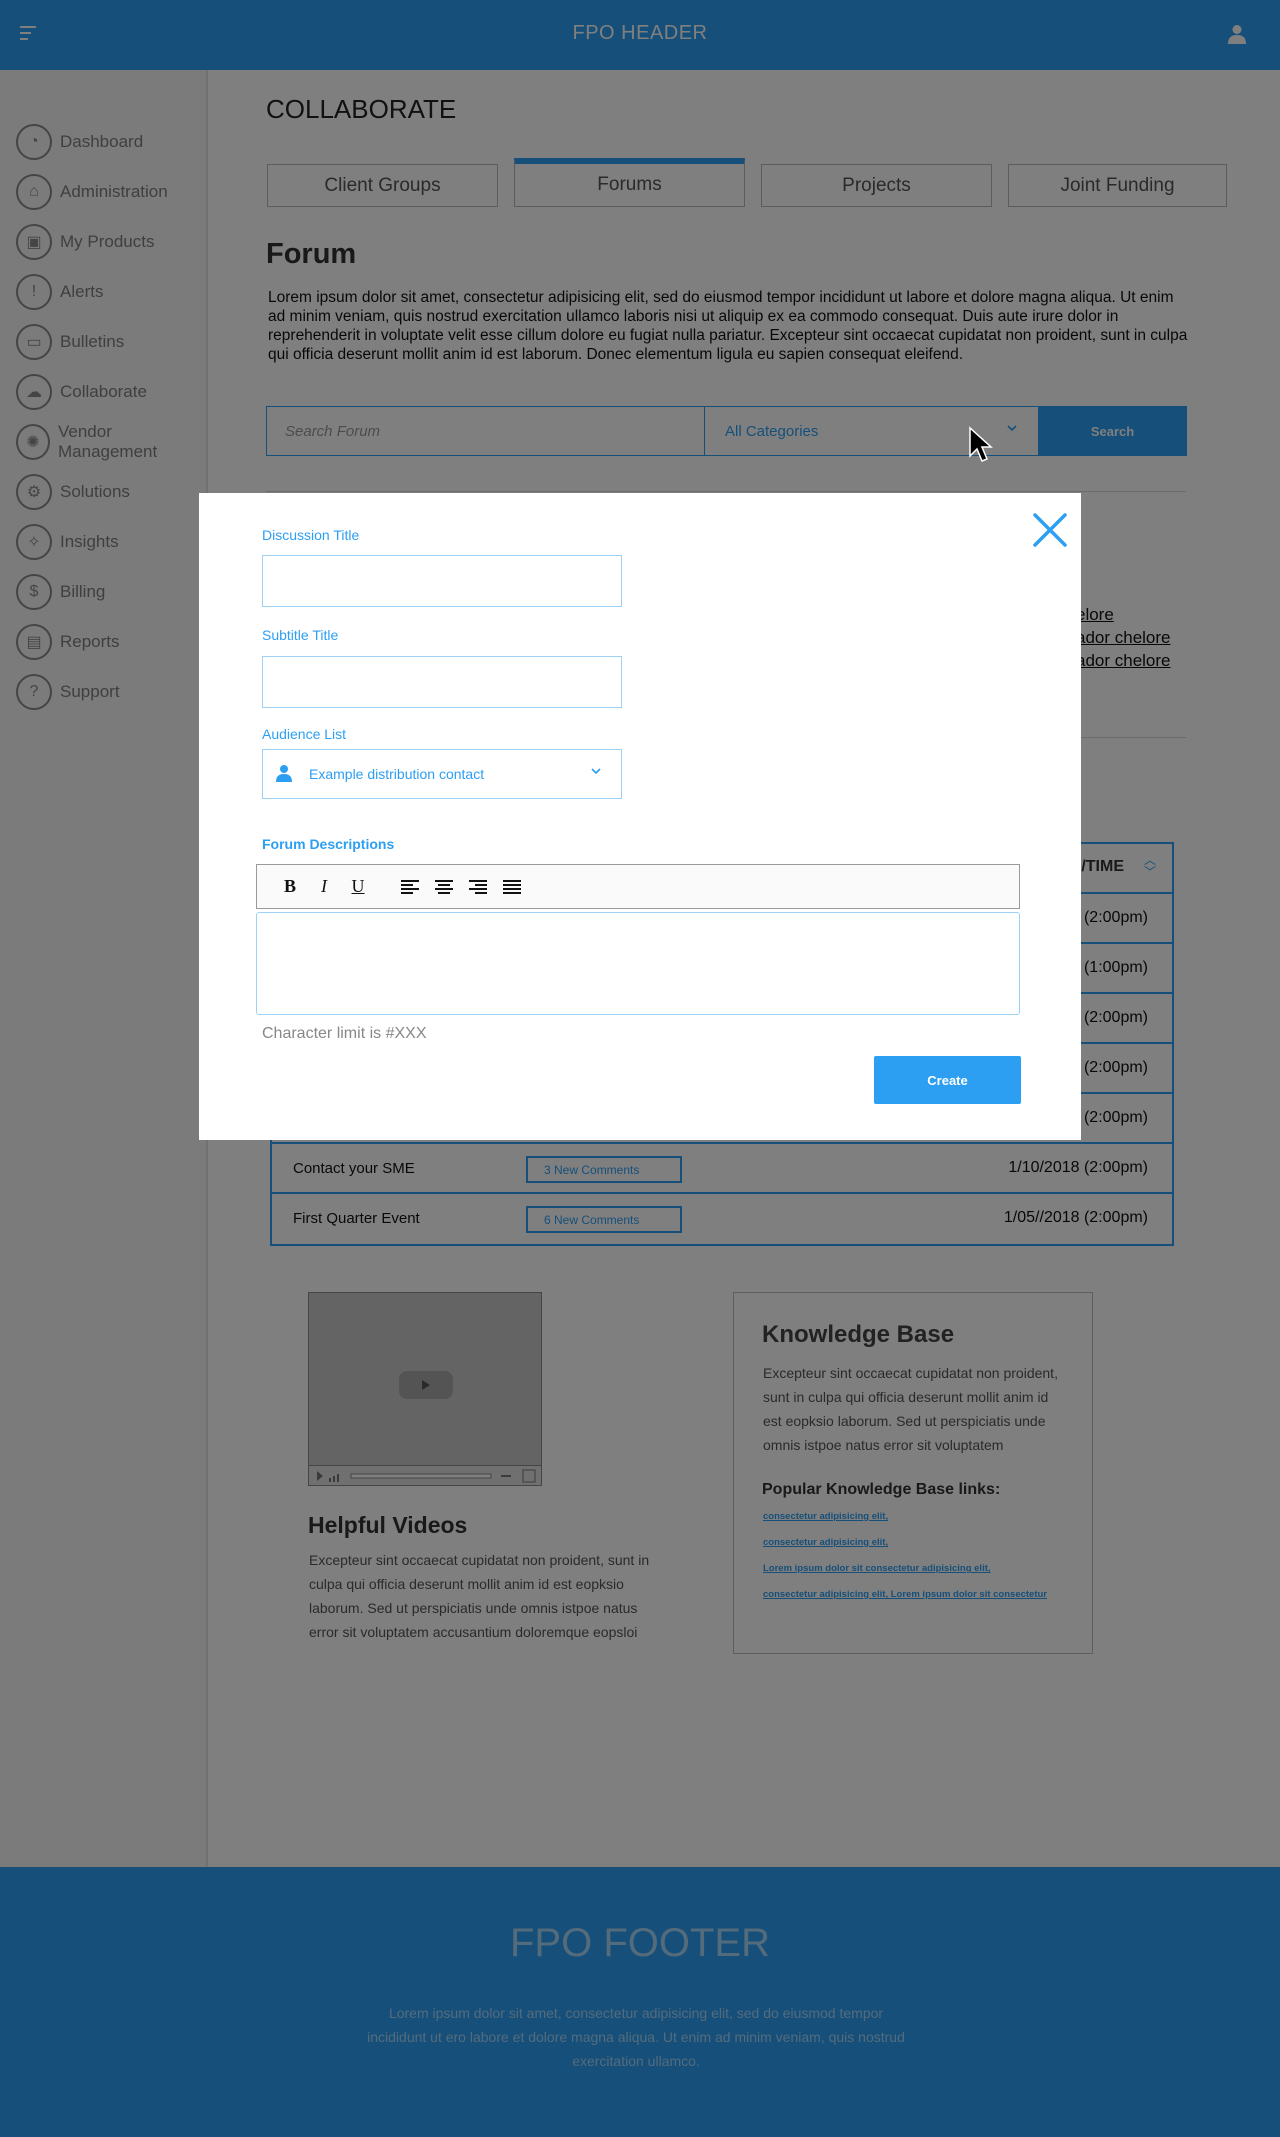  Describe the element at coordinates (1050, 530) in the screenshot. I see `close-icon` at that location.